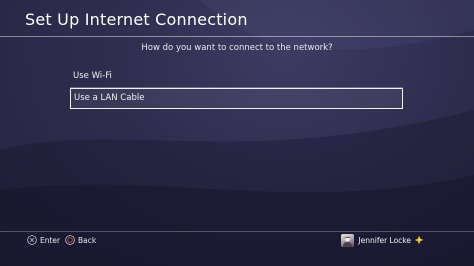 The height and width of the screenshot is (266, 474). I want to click on enter-hint: Enter, so click(43, 240).